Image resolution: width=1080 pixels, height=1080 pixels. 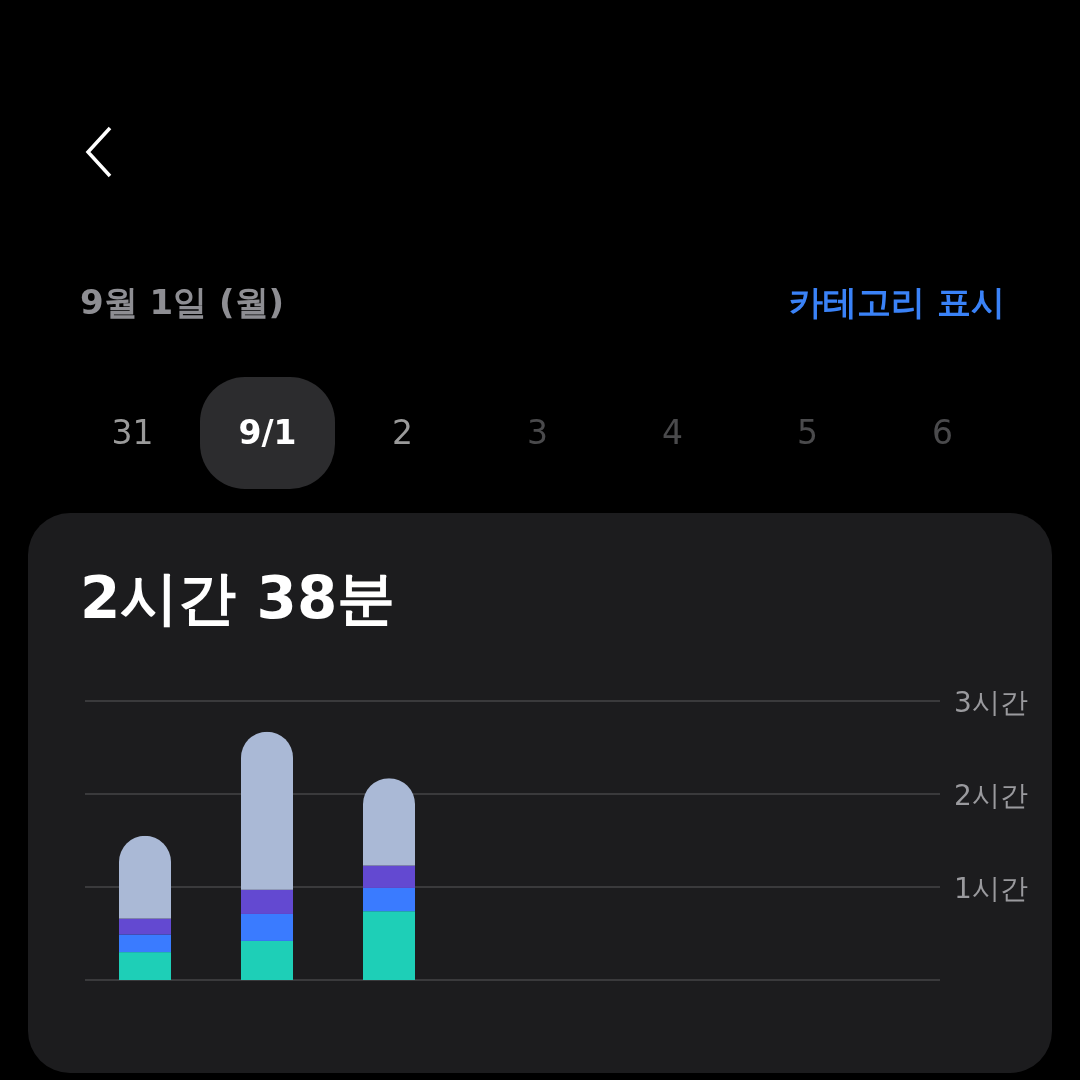 What do you see at coordinates (182, 302) in the screenshot?
I see `selected-date-label: 9월 1일 (월)` at bounding box center [182, 302].